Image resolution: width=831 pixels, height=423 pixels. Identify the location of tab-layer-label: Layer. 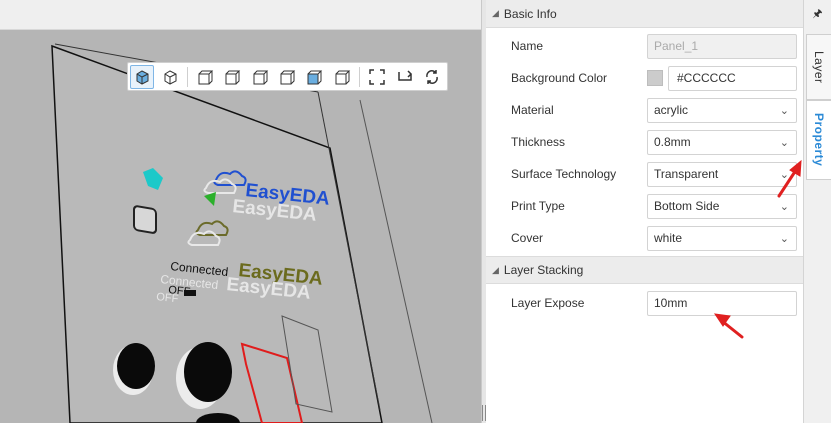
(819, 67).